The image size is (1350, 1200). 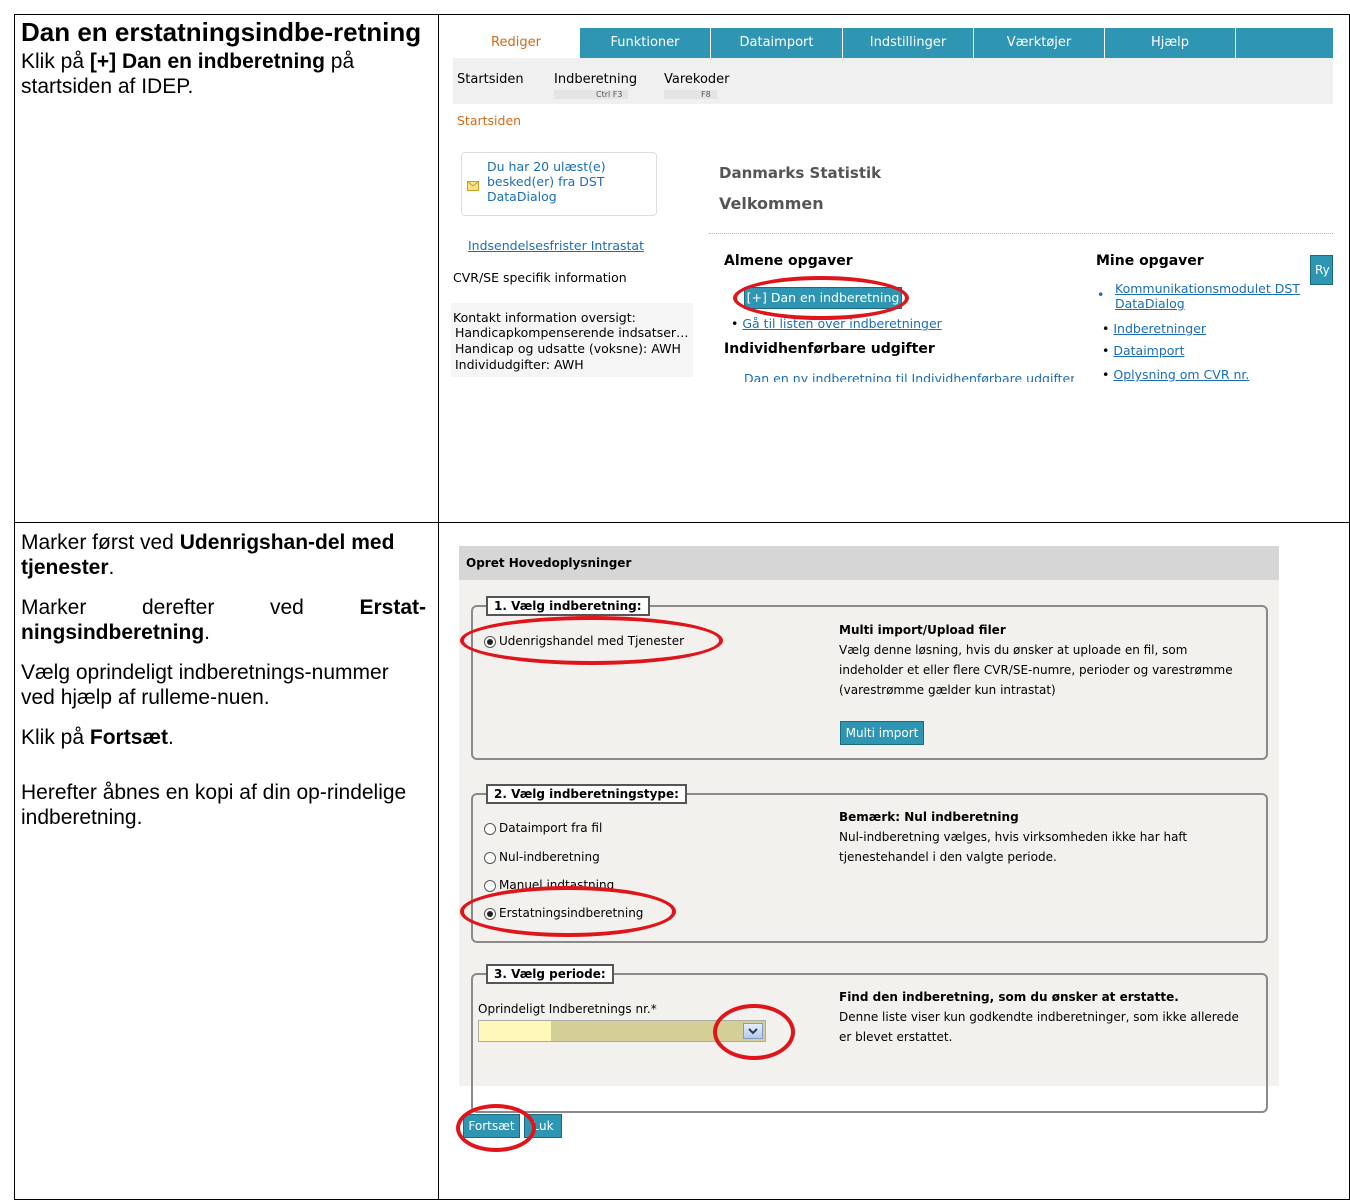 What do you see at coordinates (697, 79) in the screenshot?
I see `submenu-varekoder: Varekoder` at bounding box center [697, 79].